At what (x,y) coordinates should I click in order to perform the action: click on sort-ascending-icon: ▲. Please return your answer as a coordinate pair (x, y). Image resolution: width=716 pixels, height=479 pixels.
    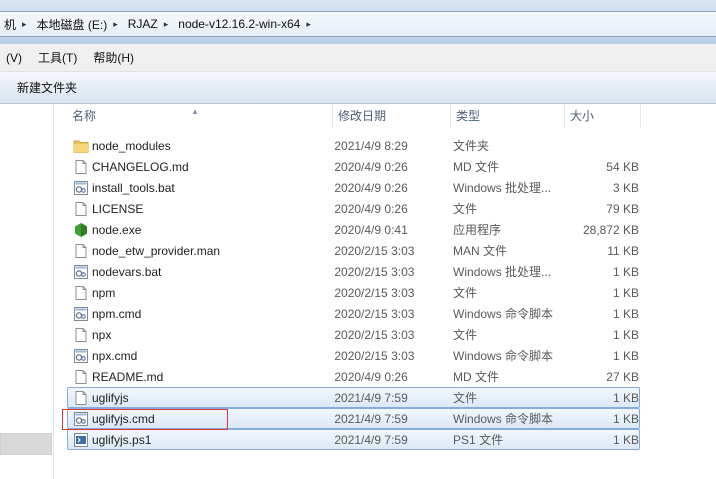
    Looking at the image, I should click on (195, 111).